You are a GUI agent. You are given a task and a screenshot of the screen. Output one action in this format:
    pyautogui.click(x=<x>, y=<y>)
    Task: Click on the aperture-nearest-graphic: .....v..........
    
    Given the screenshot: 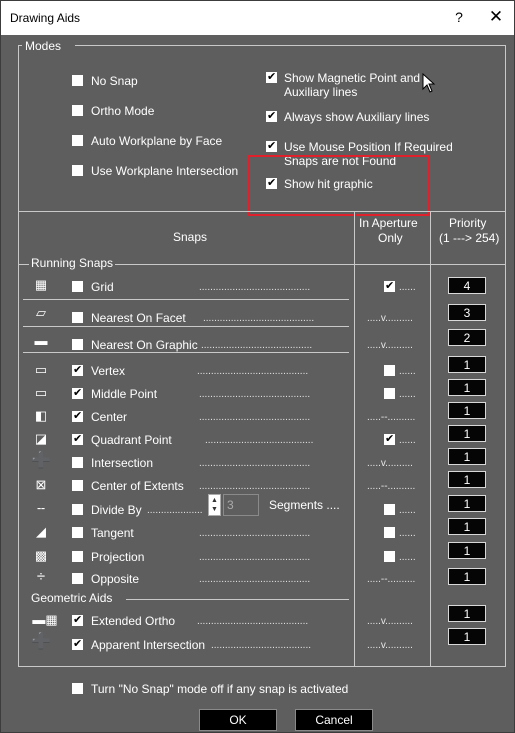 What is the action you would take?
    pyautogui.click(x=390, y=345)
    